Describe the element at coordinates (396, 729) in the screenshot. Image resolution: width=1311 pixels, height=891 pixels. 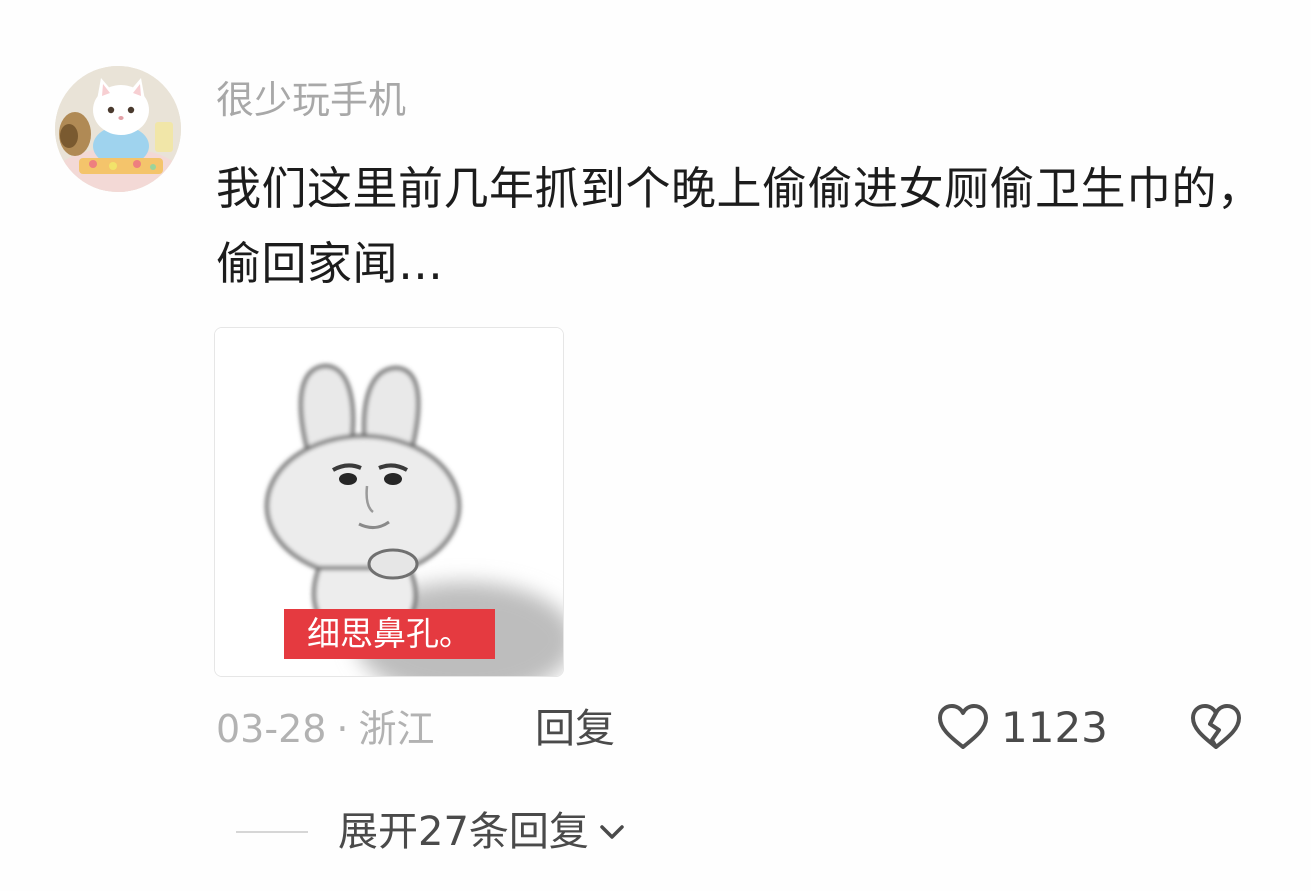
I see `comment-location: 浙江` at that location.